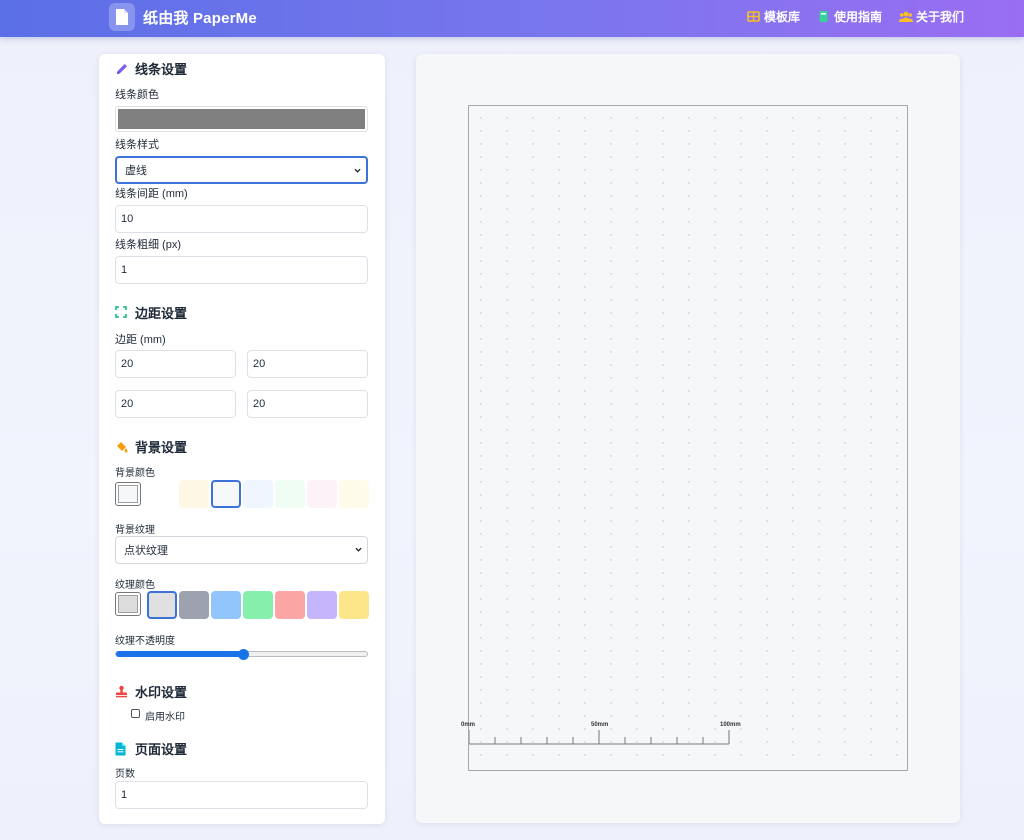 The width and height of the screenshot is (1024, 840). What do you see at coordinates (122, 69) in the screenshot?
I see `pencil-icon` at bounding box center [122, 69].